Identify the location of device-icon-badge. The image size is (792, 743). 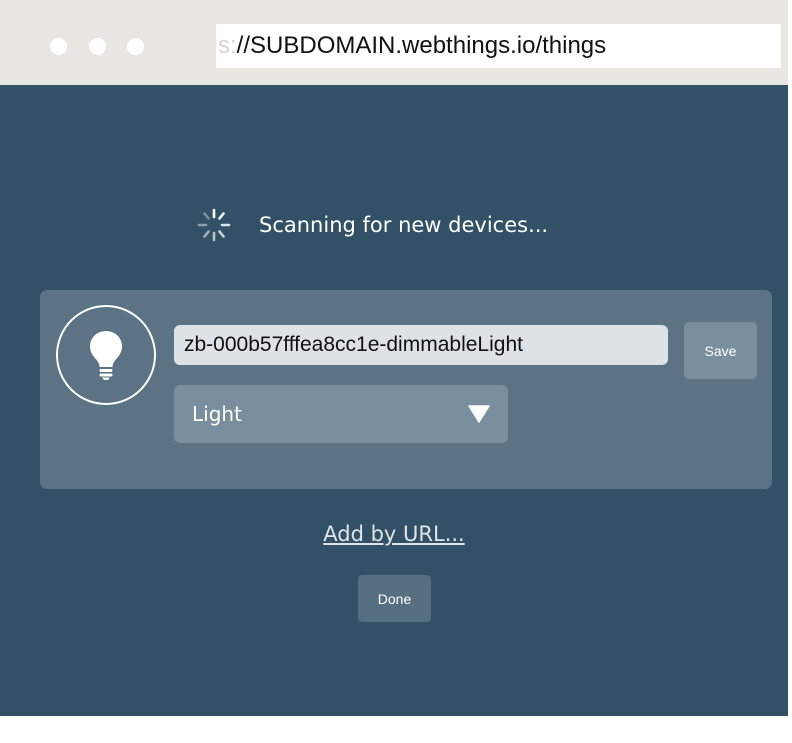
(106, 355).